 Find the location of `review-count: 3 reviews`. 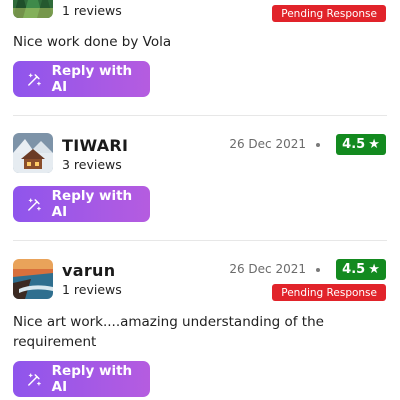

review-count: 3 reviews is located at coordinates (92, 164).